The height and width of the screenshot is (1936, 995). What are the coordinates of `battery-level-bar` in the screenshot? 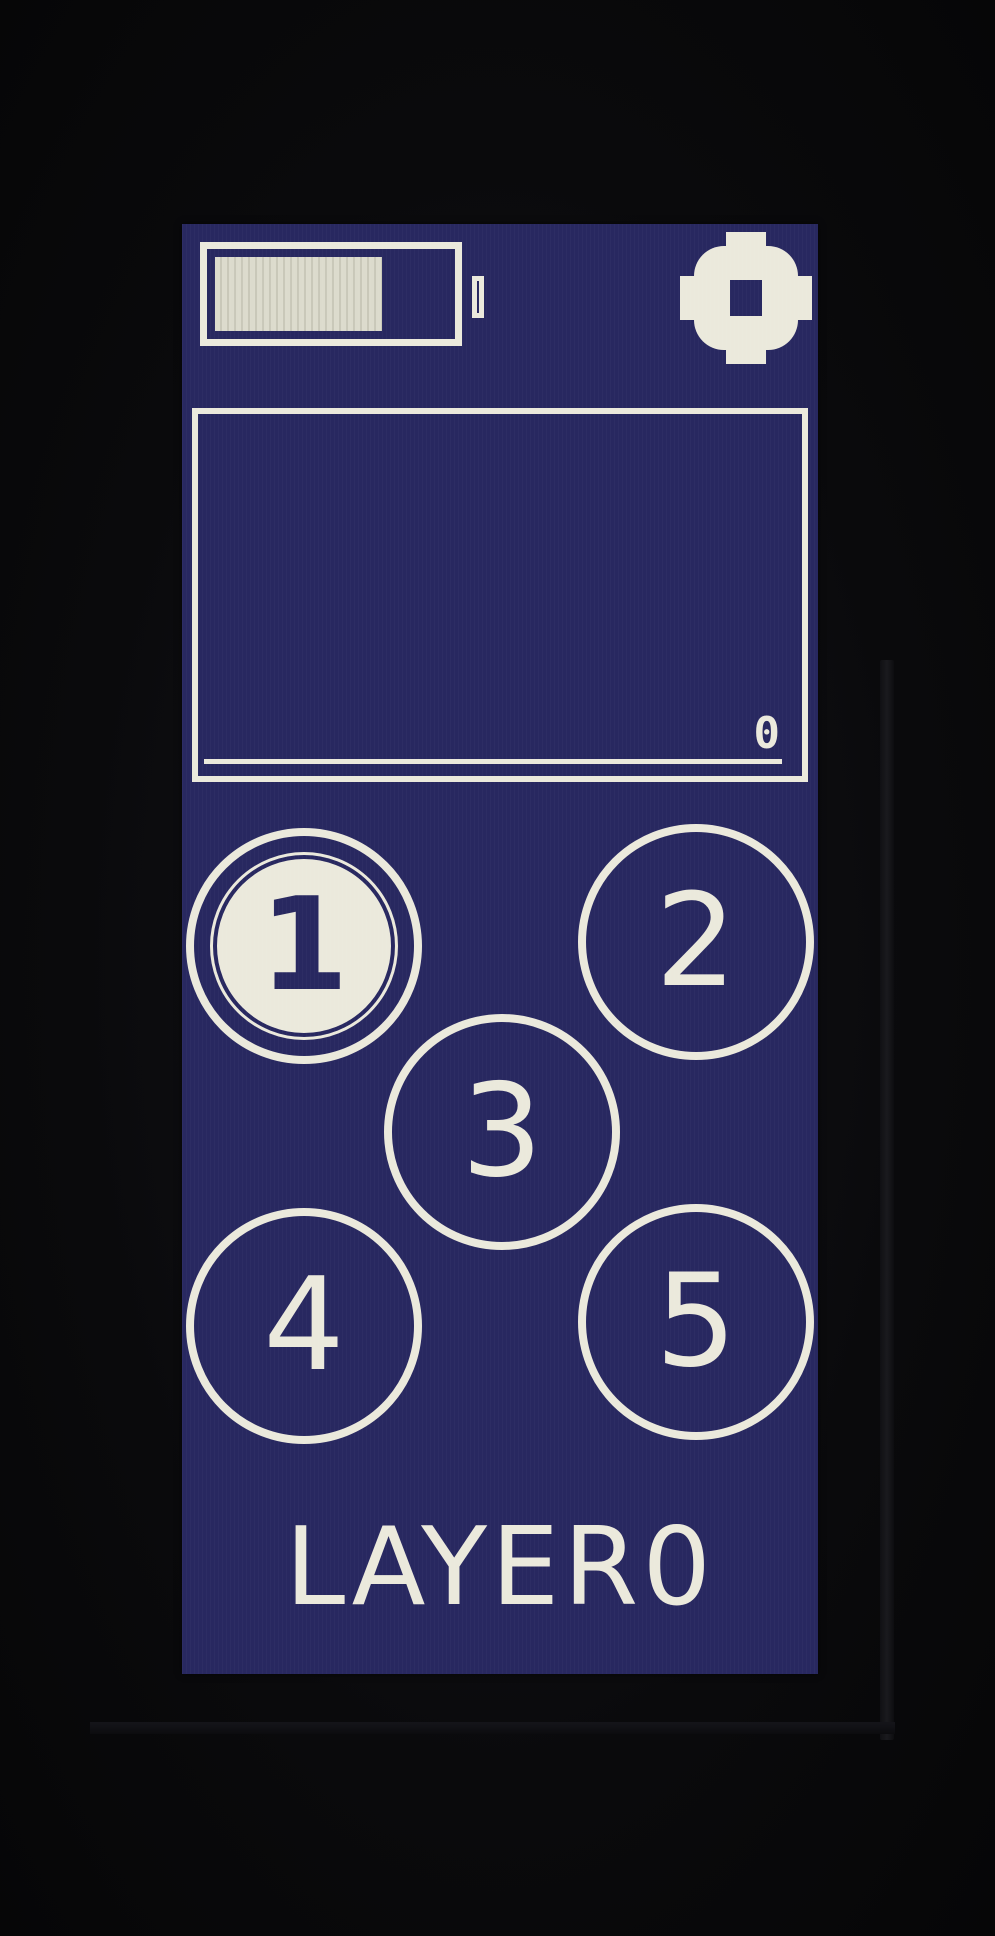 It's located at (298, 294).